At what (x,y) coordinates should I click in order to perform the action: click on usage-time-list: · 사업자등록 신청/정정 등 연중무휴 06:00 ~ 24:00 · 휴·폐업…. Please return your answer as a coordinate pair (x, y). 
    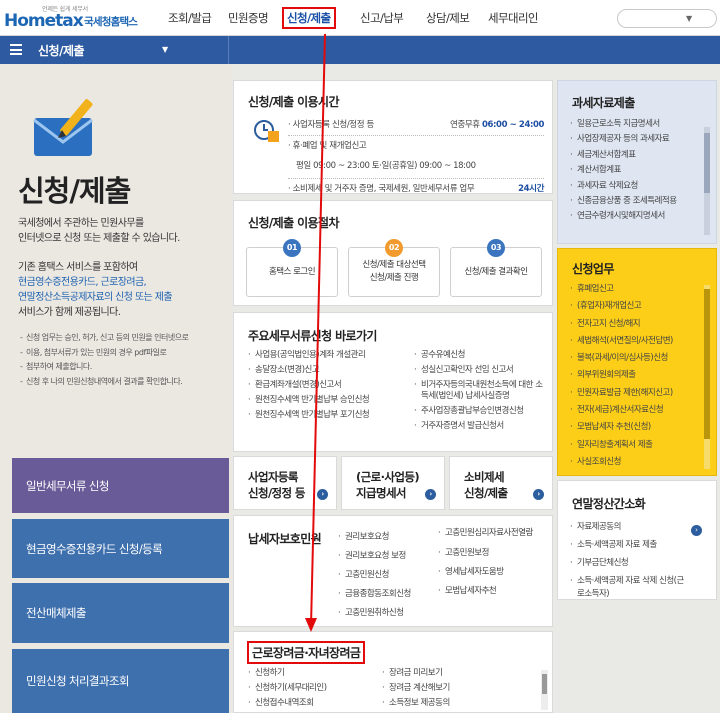
    Looking at the image, I should click on (416, 157).